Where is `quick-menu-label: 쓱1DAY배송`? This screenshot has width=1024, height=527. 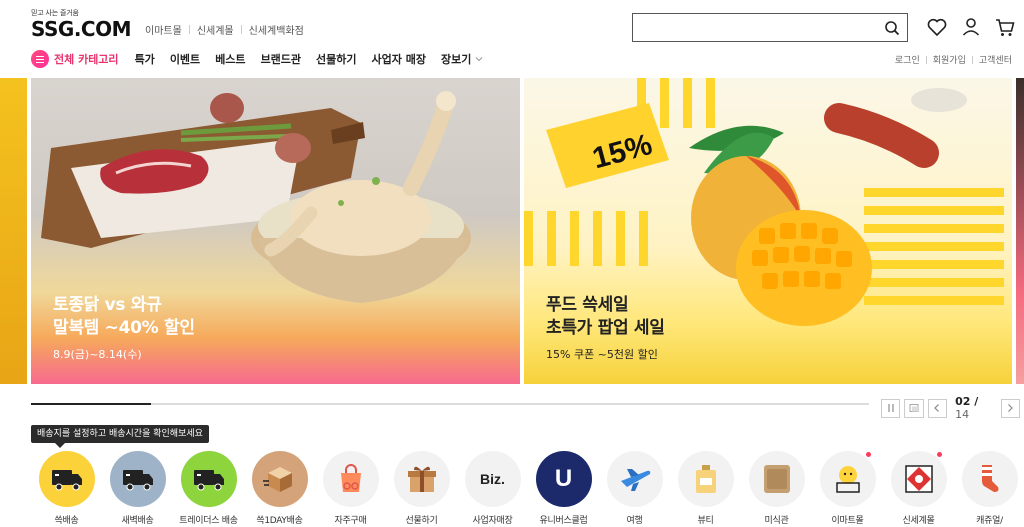 quick-menu-label: 쓱1DAY배송 is located at coordinates (279, 521).